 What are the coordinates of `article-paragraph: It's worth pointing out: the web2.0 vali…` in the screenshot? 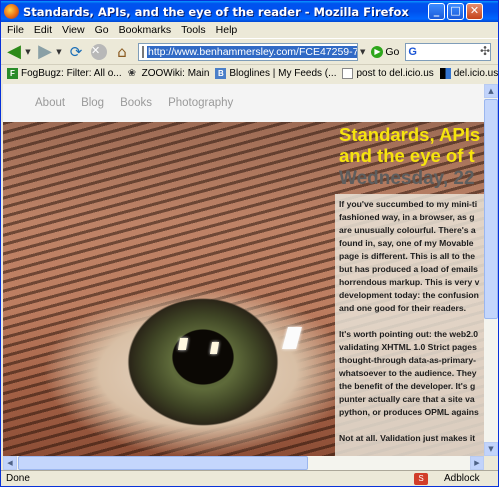 It's located at (411, 373).